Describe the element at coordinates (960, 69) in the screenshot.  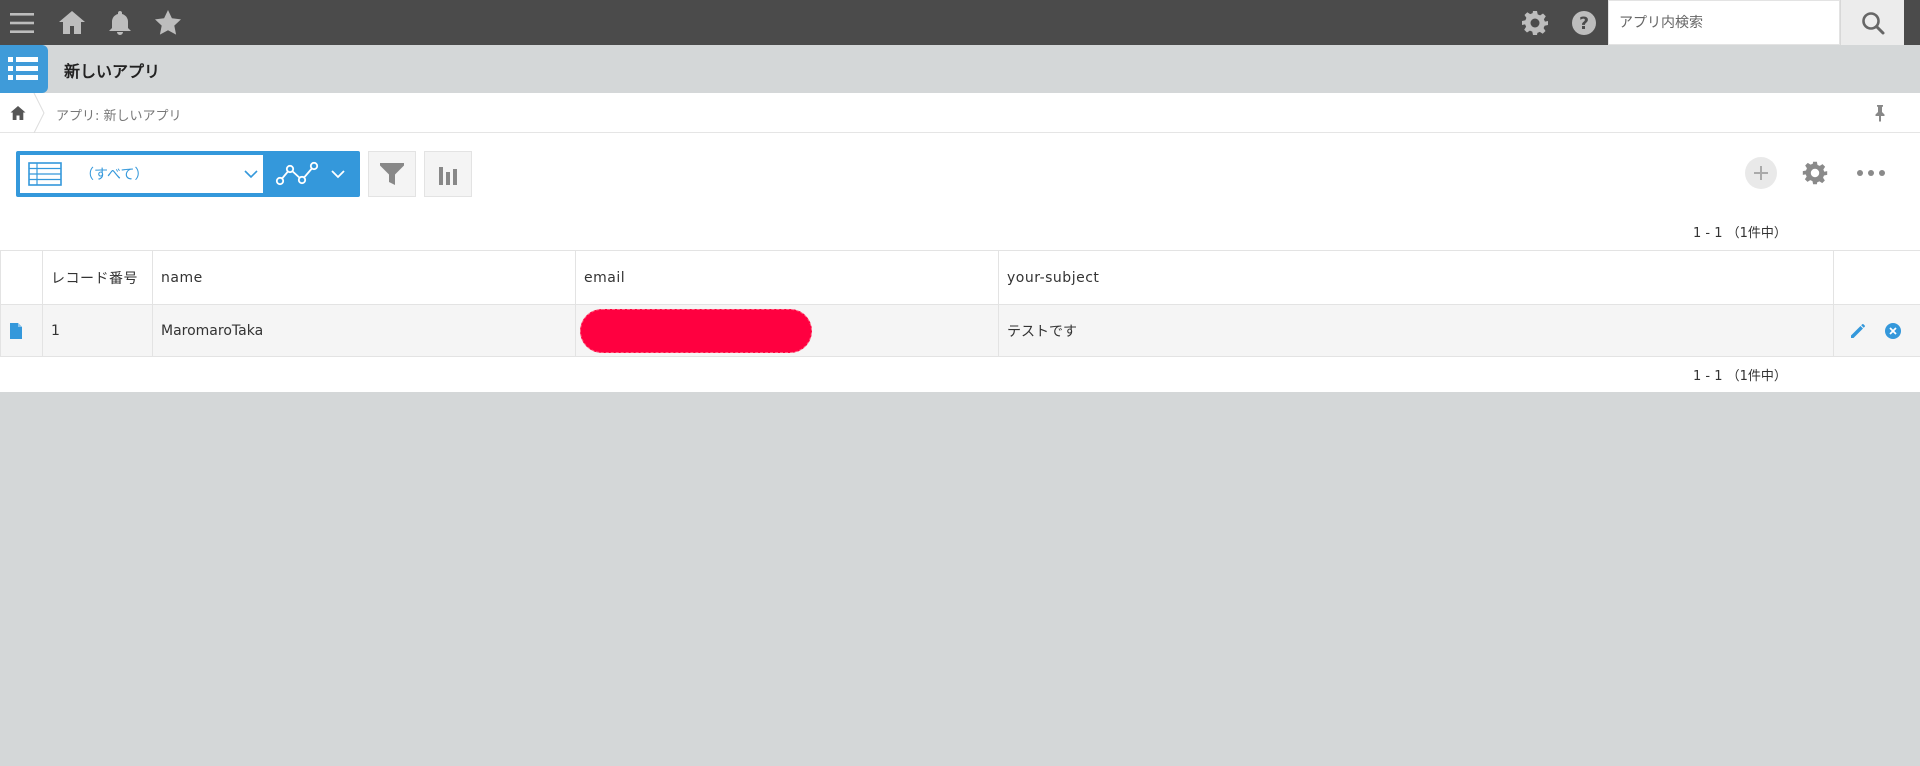
I see `app-header: 新しいアプリ` at that location.